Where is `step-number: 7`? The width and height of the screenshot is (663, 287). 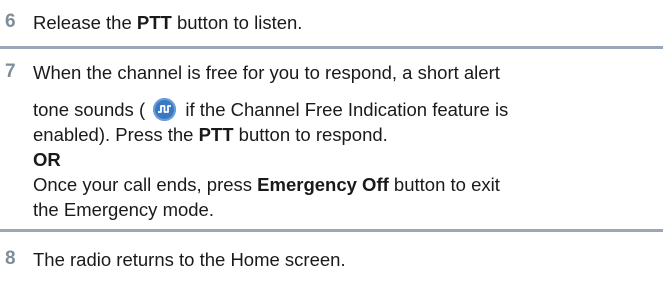 step-number: 7 is located at coordinates (10, 71).